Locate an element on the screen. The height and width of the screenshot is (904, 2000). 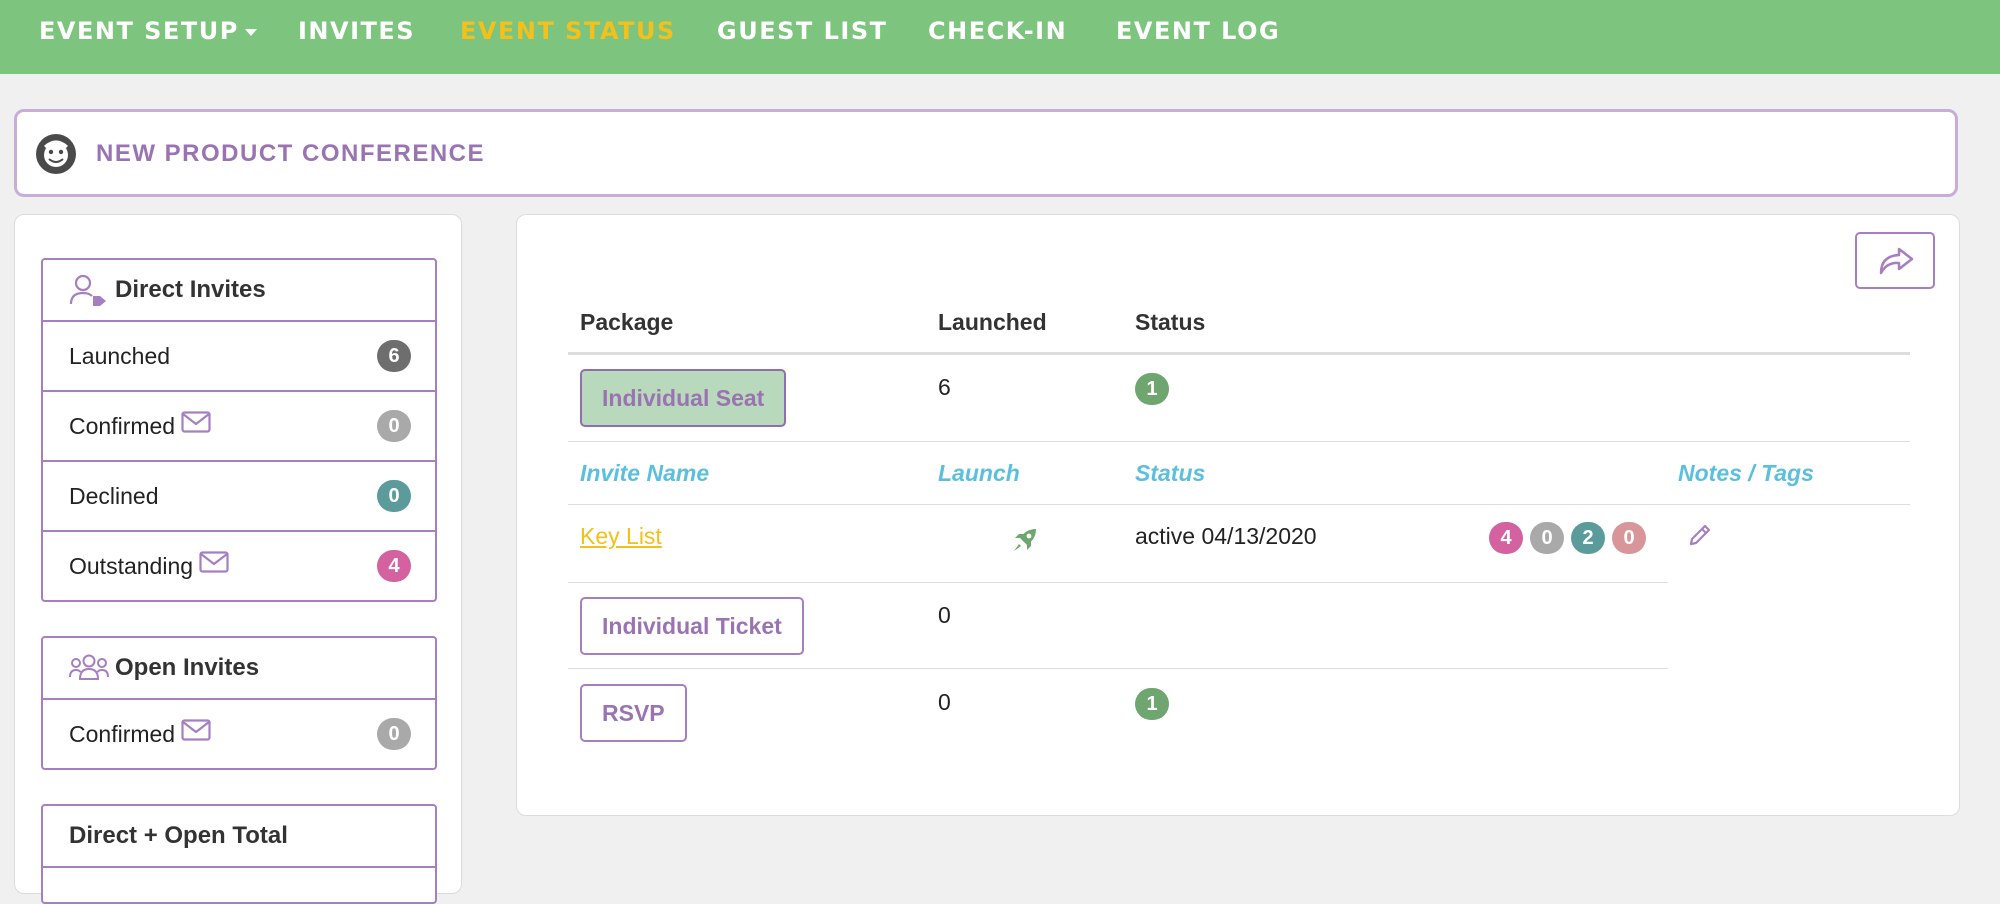
share-button is located at coordinates (1895, 260).